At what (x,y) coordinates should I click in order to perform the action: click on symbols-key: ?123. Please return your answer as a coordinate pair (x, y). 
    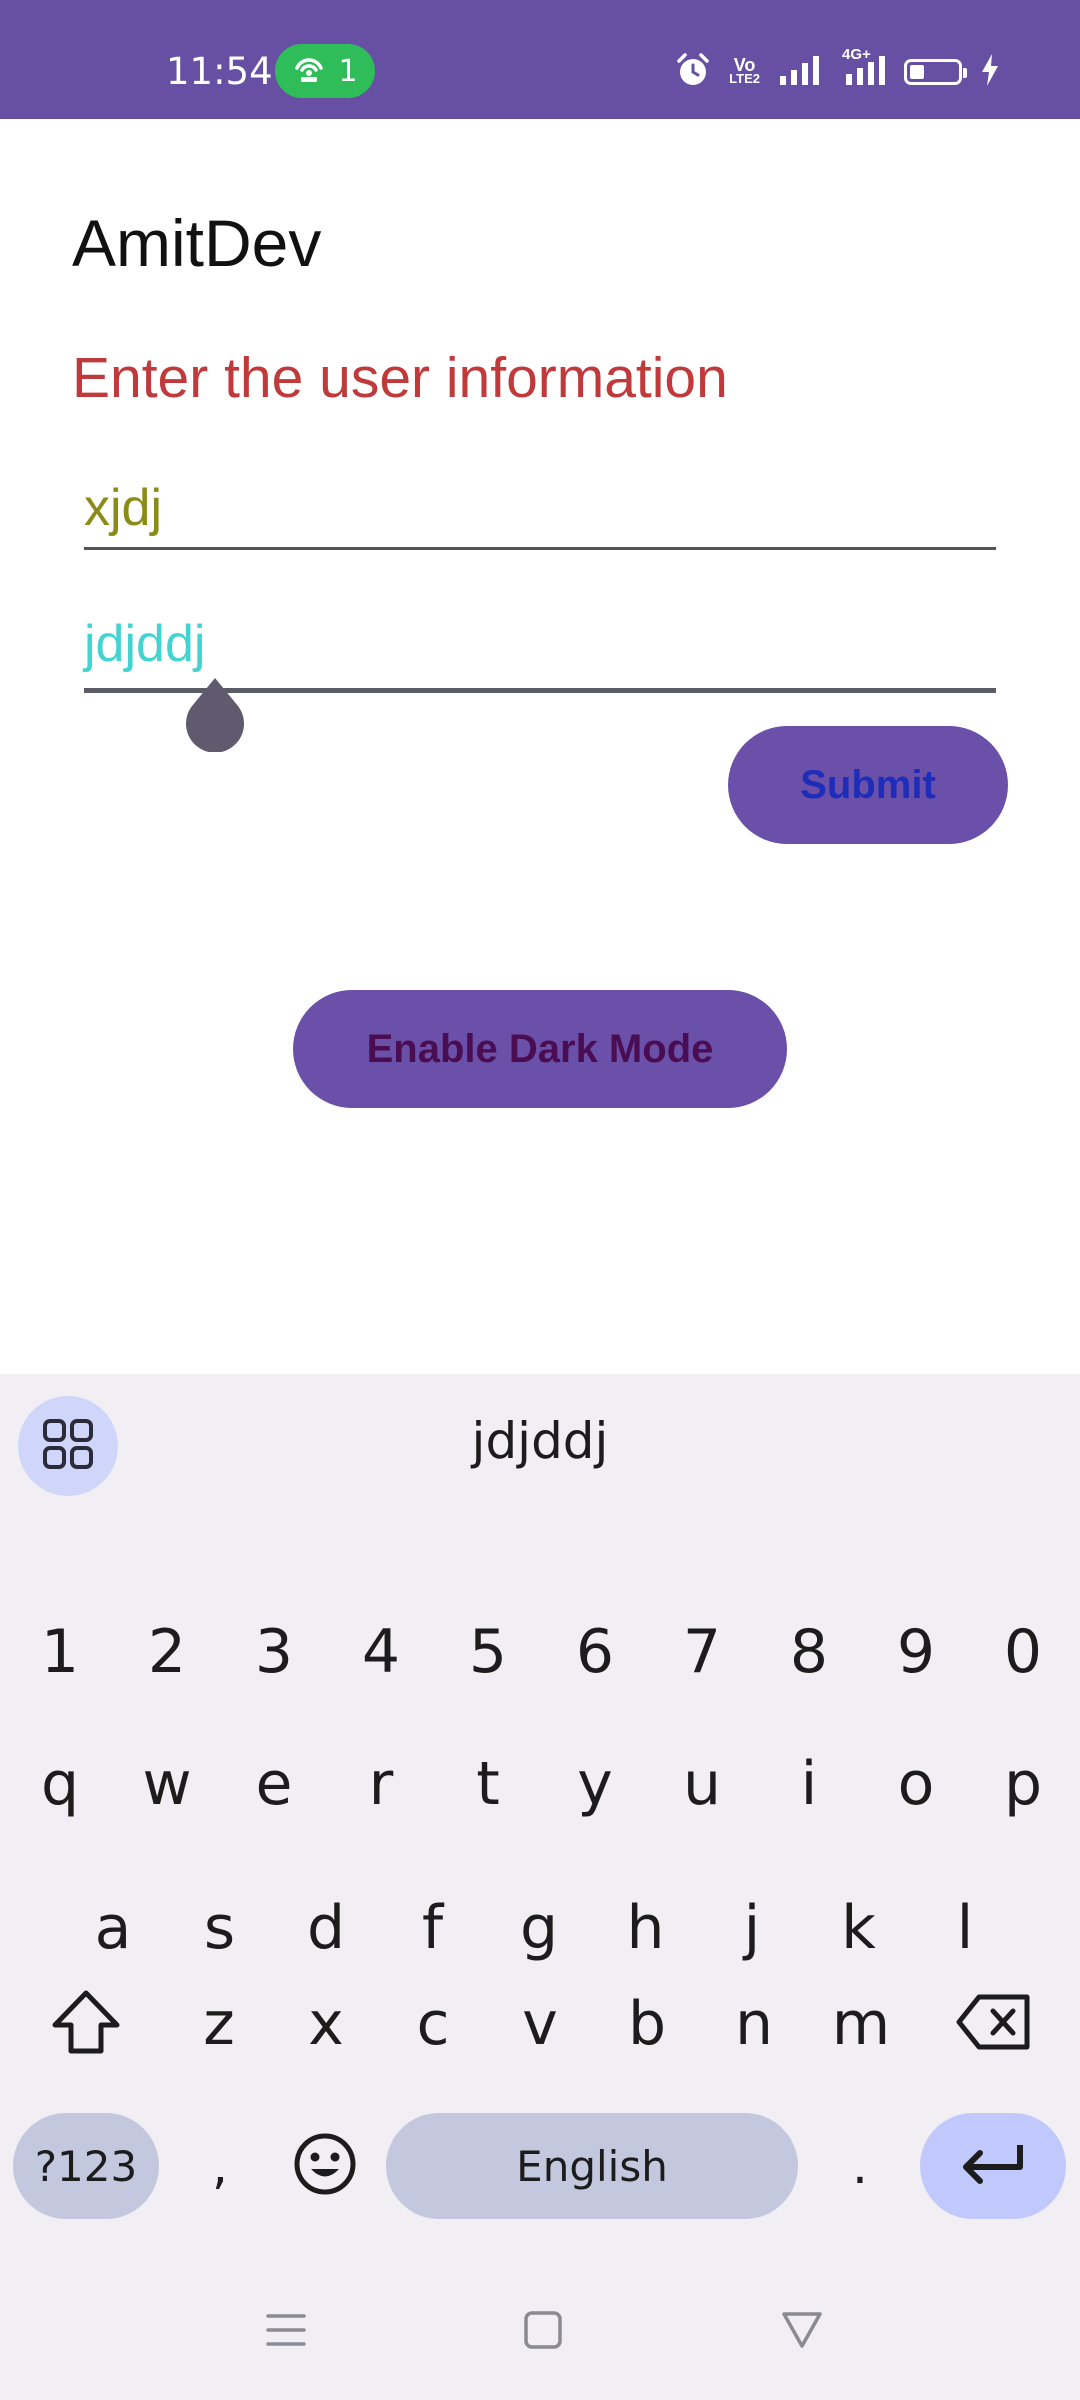
    Looking at the image, I should click on (86, 2166).